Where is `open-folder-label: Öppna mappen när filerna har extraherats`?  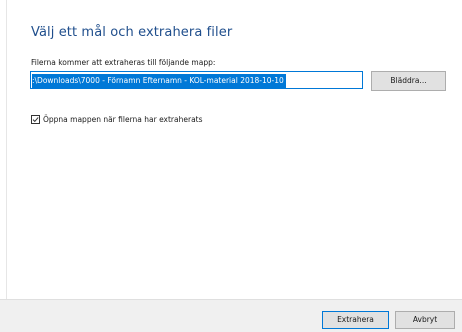
open-folder-label: Öppna mappen när filerna har extraherats is located at coordinates (123, 119).